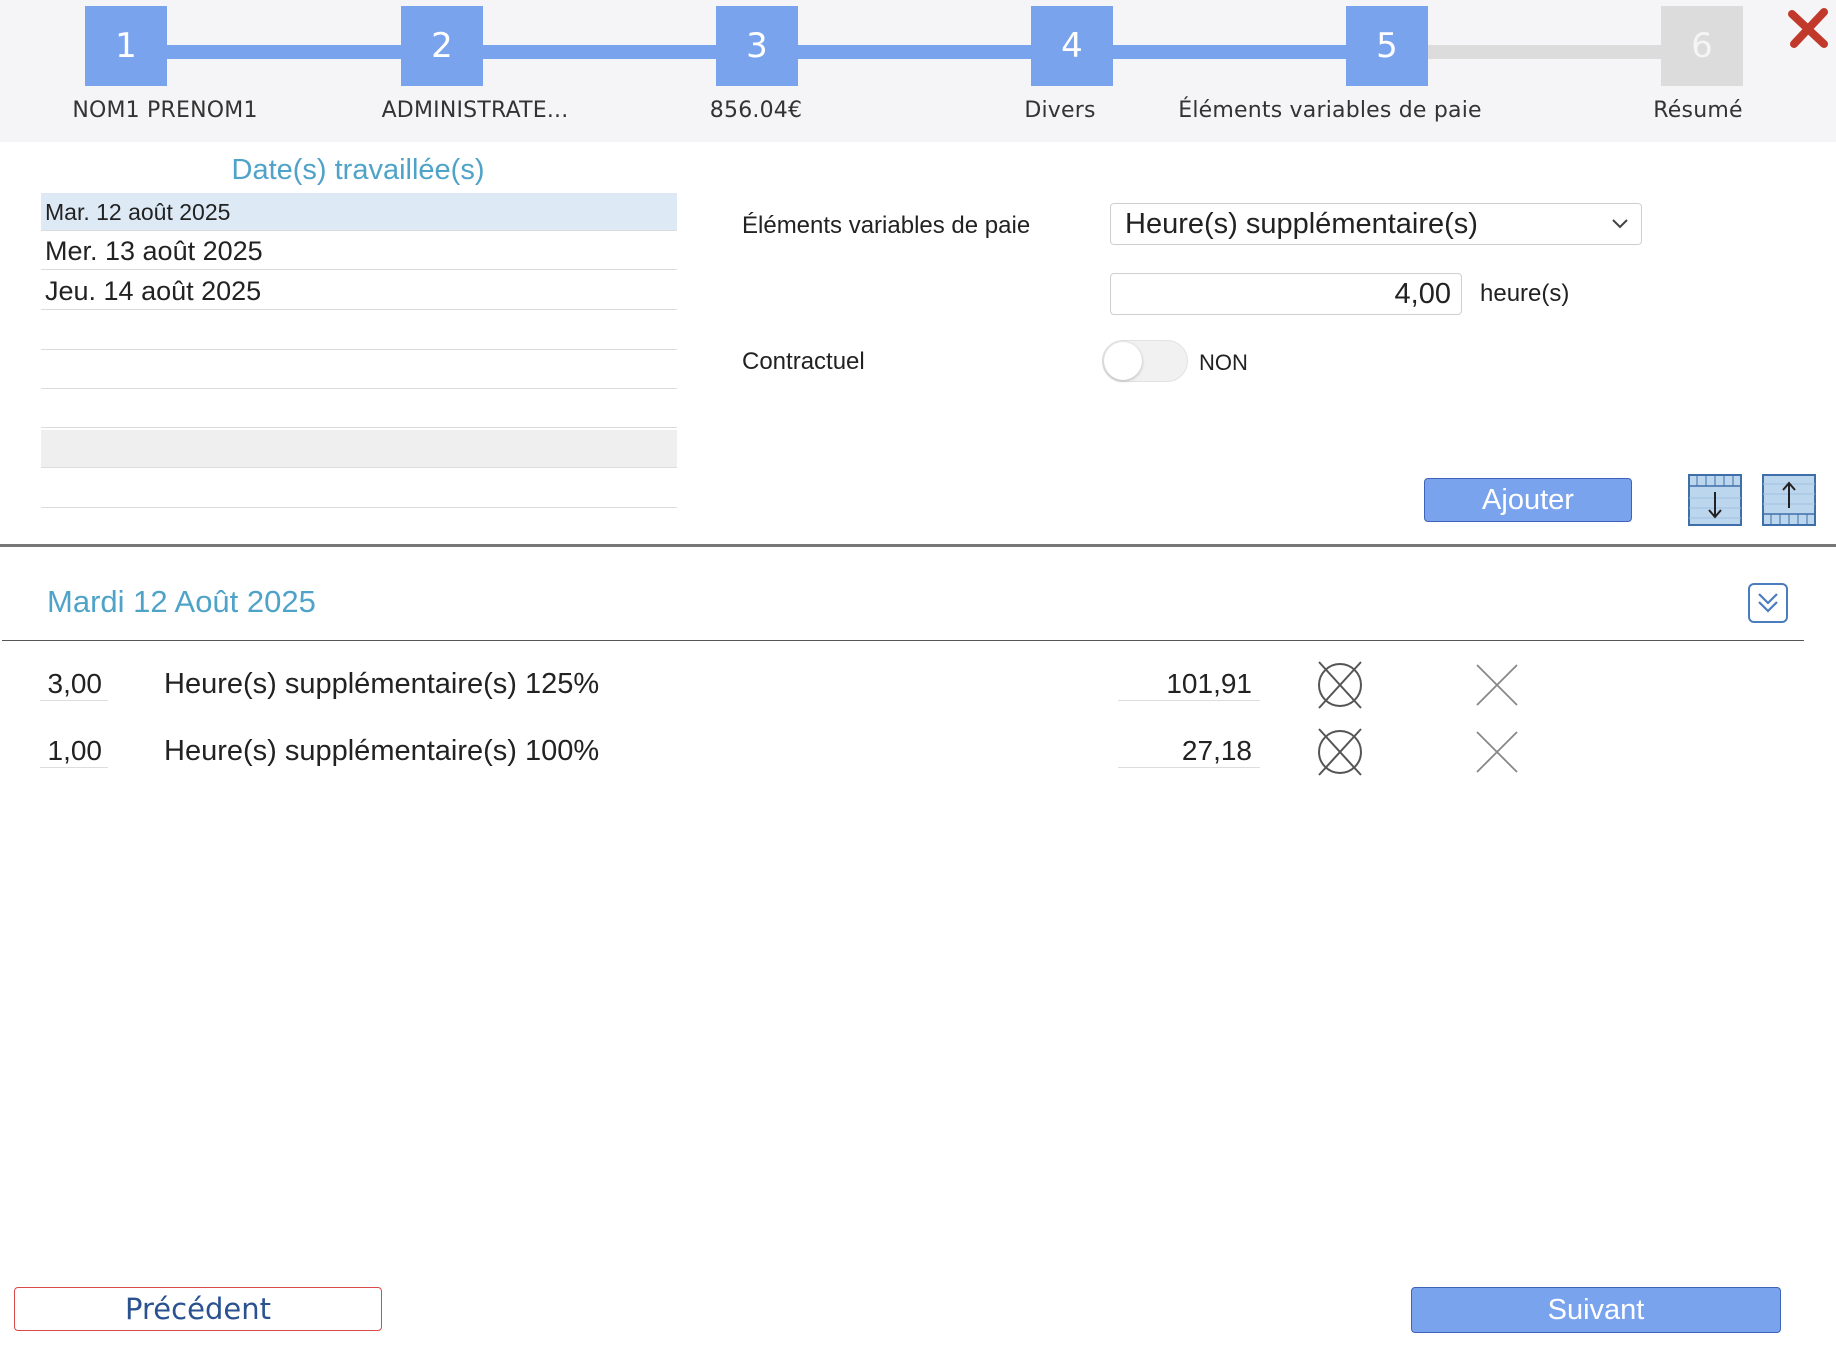 The height and width of the screenshot is (1346, 1836). What do you see at coordinates (359, 212) in the screenshot?
I see `date-item-1: Mar. 12 août 2025` at bounding box center [359, 212].